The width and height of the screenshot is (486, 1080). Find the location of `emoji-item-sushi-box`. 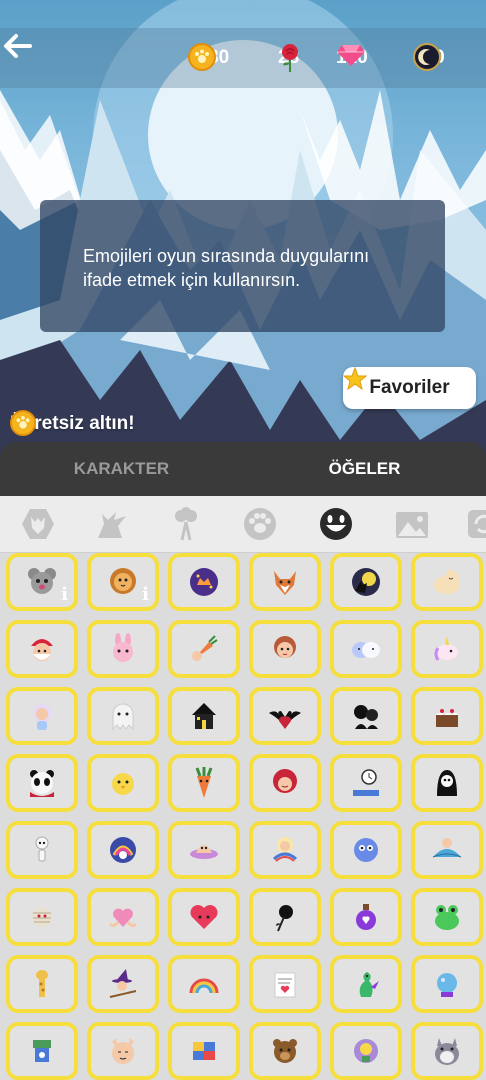

emoji-item-sushi-box is located at coordinates (42, 1051).